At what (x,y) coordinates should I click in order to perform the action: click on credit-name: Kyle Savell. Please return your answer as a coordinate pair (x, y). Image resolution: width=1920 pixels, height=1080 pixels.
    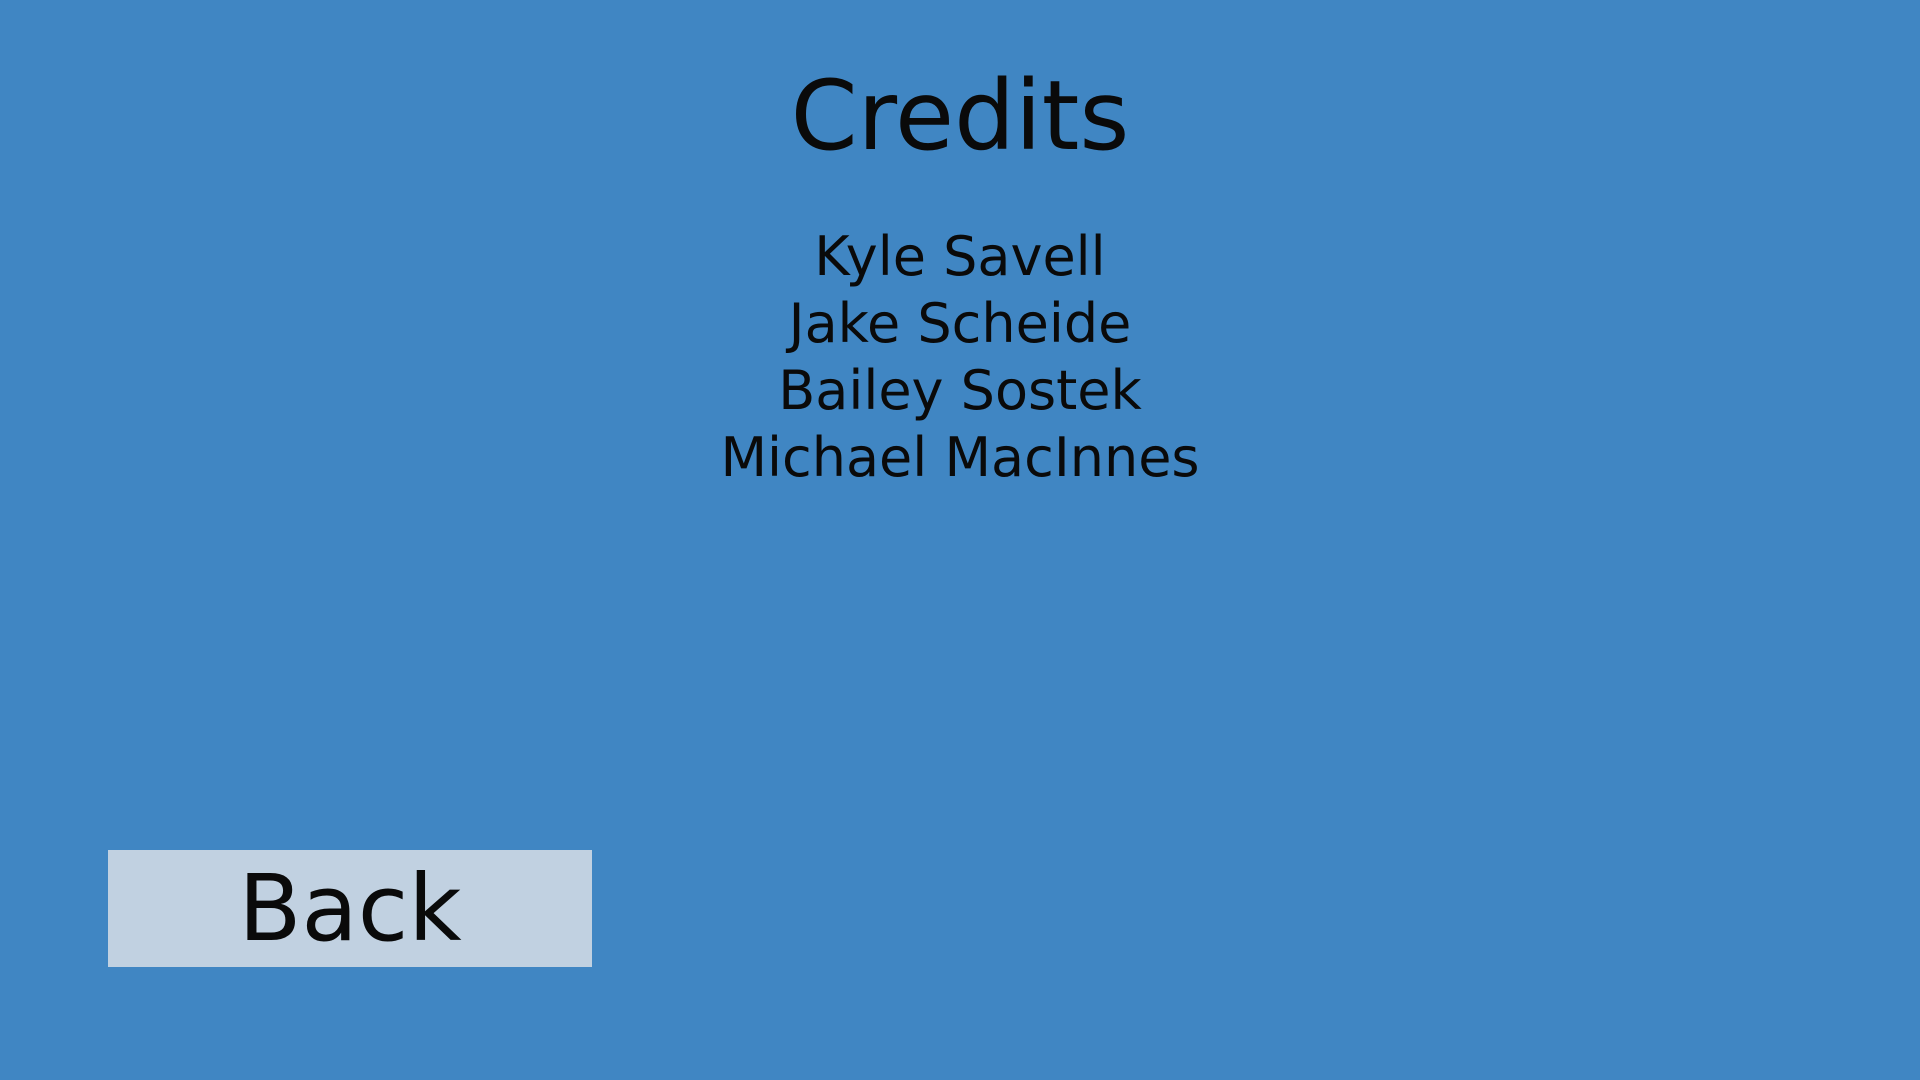
    Looking at the image, I should click on (960, 256).